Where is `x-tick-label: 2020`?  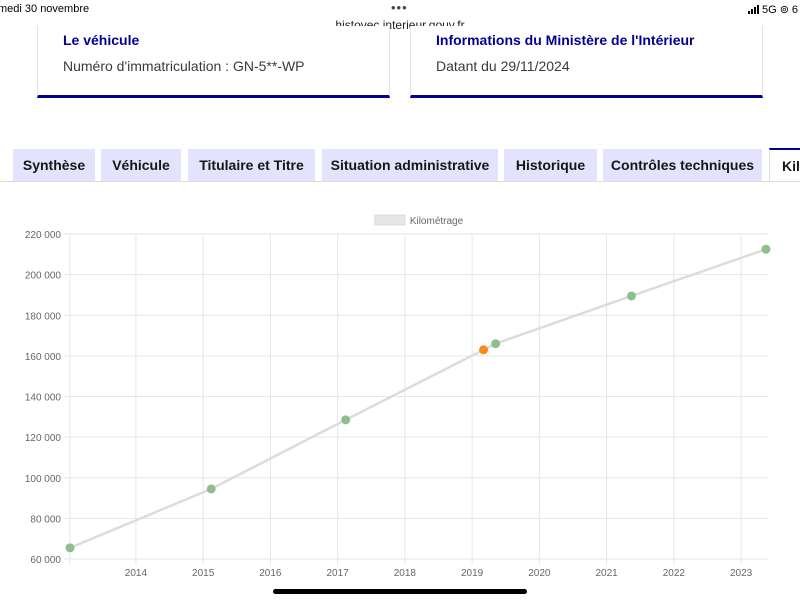
x-tick-label: 2020 is located at coordinates (539, 573).